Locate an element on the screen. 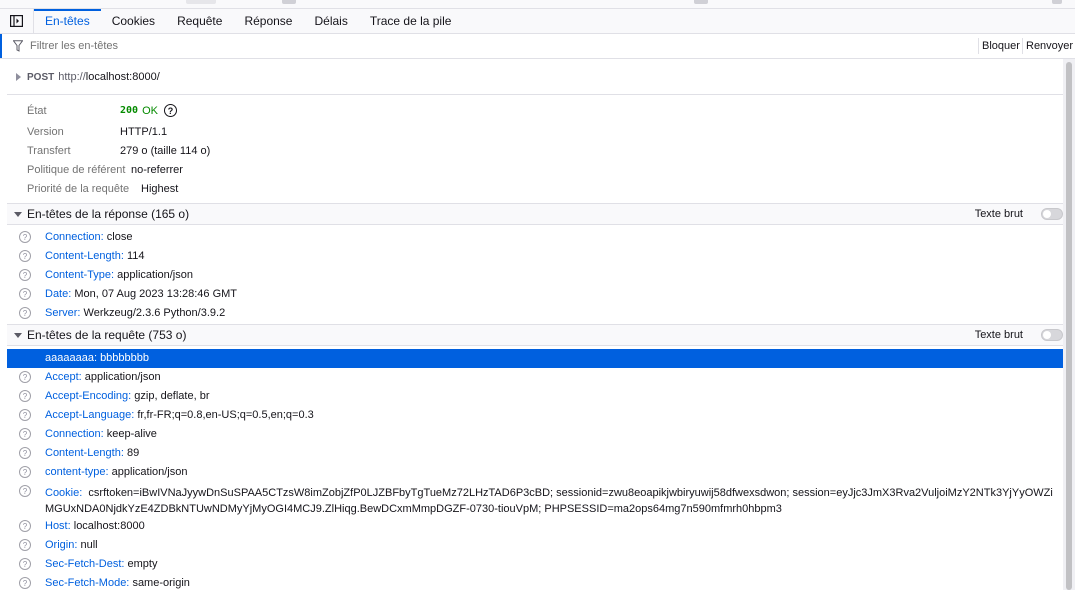 This screenshot has height=590, width=1075. header-name: Content-Length: 114 is located at coordinates (95, 256).